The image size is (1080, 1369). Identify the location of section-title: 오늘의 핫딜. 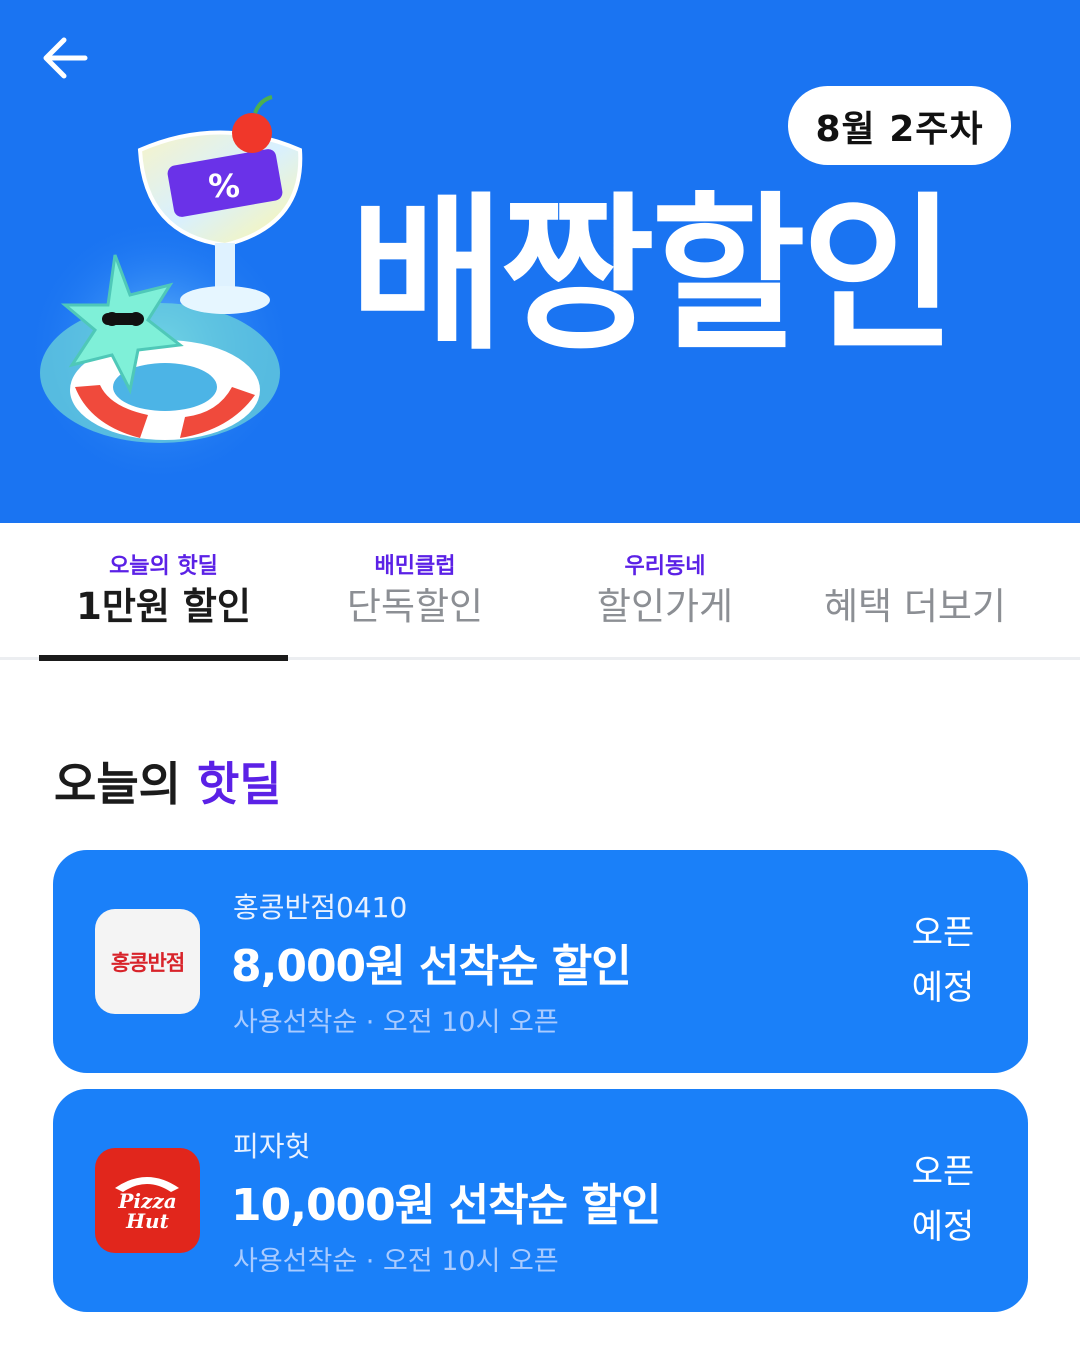
(168, 781).